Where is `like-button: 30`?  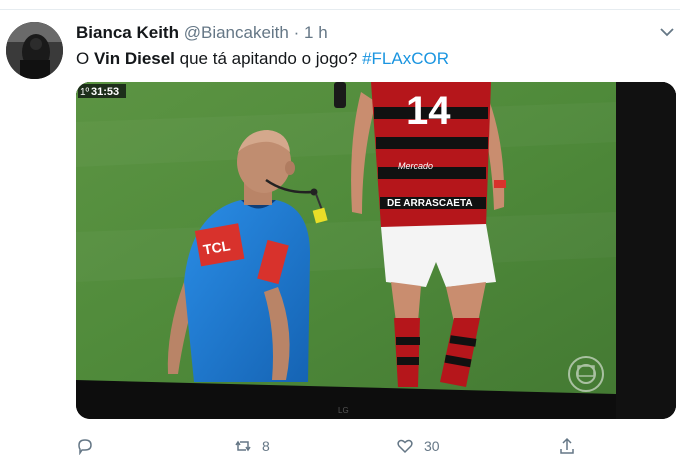
like-button: 30 is located at coordinates (418, 446).